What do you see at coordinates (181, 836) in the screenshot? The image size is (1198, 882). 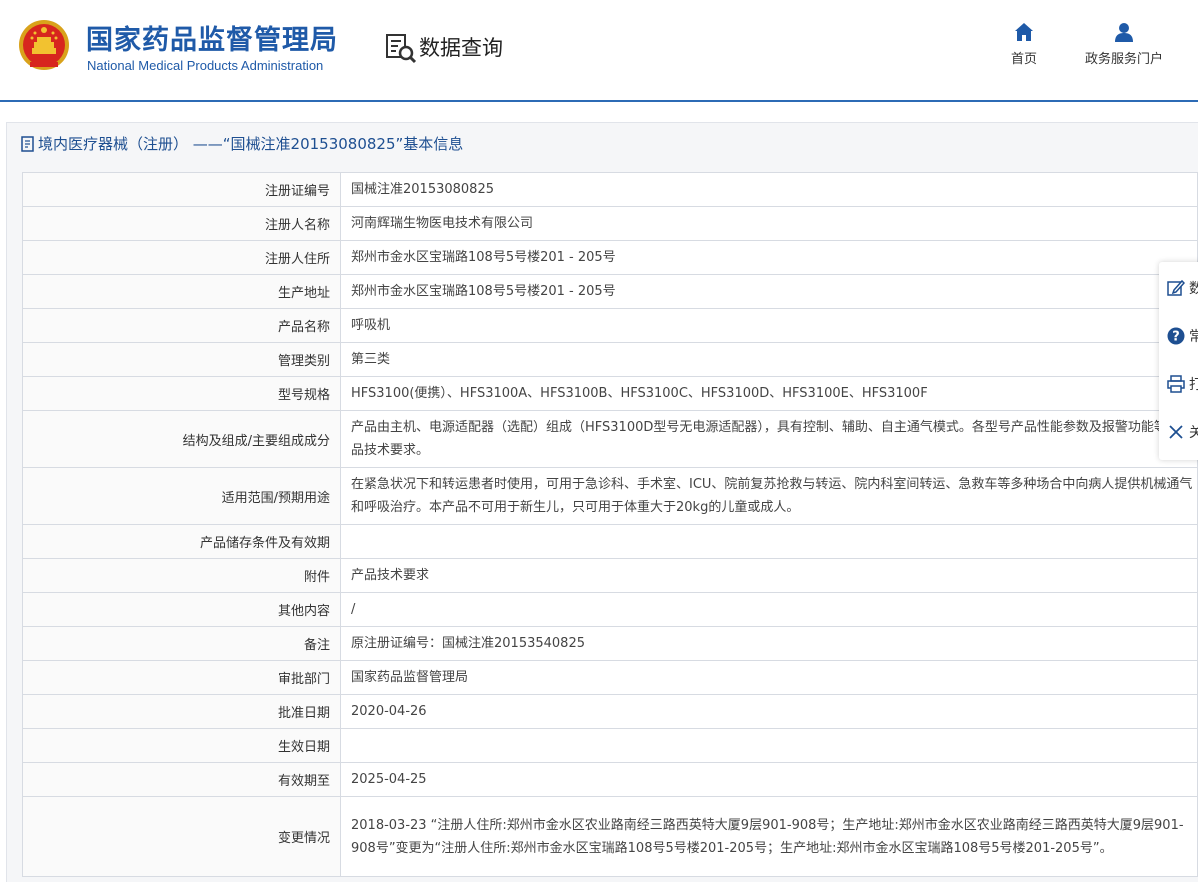 I see `field-label: 变更情况` at bounding box center [181, 836].